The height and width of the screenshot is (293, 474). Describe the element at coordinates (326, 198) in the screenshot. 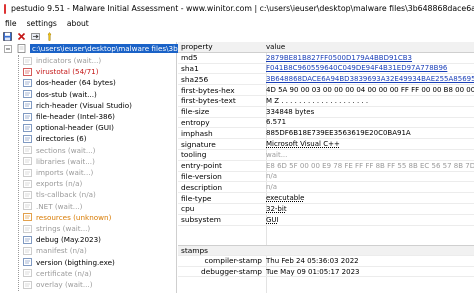

I see `property-row: file-type executable` at that location.